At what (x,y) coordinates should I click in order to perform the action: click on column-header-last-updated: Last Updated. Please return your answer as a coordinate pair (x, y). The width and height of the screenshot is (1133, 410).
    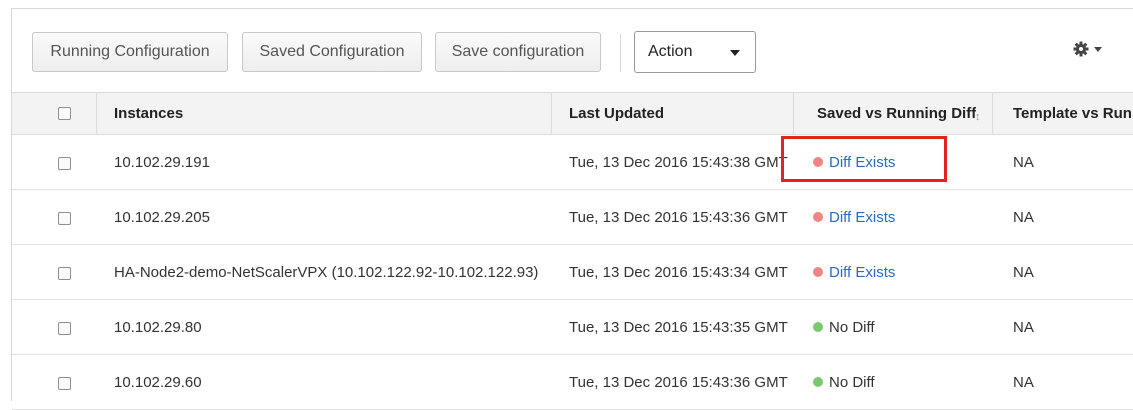
    Looking at the image, I should click on (616, 113).